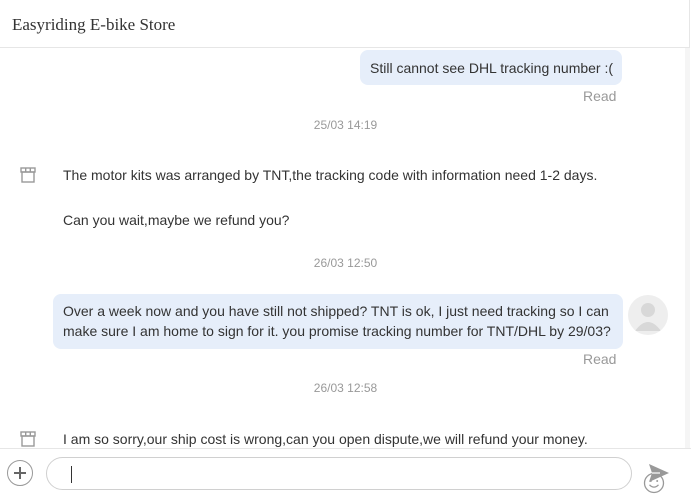 The width and height of the screenshot is (691, 496). I want to click on message-input-container, so click(355, 475).